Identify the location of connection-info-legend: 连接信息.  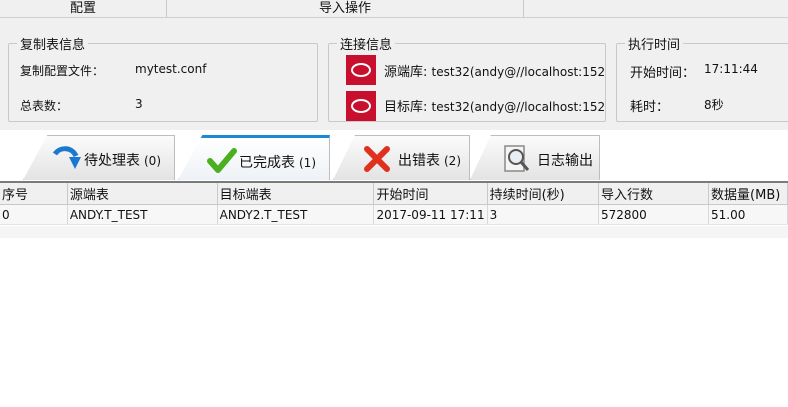
(366, 45).